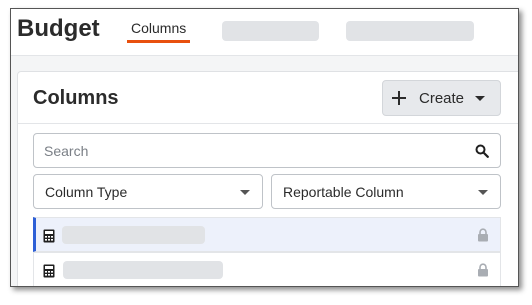 The width and height of the screenshot is (532, 305). I want to click on search-input, so click(267, 150).